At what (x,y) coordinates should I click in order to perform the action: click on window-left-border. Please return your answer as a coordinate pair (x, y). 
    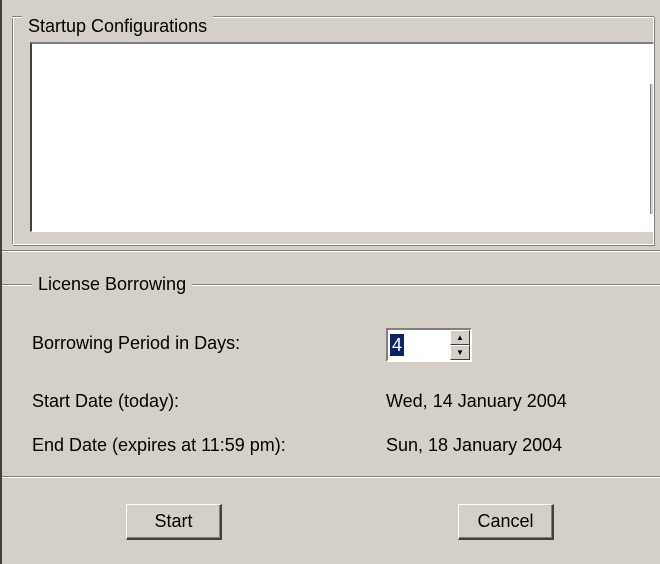
    Looking at the image, I should click on (1, 282).